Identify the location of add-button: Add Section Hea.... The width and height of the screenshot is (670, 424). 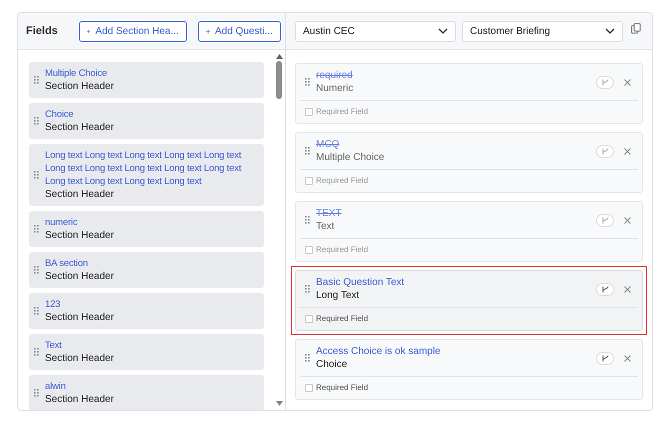
(132, 31).